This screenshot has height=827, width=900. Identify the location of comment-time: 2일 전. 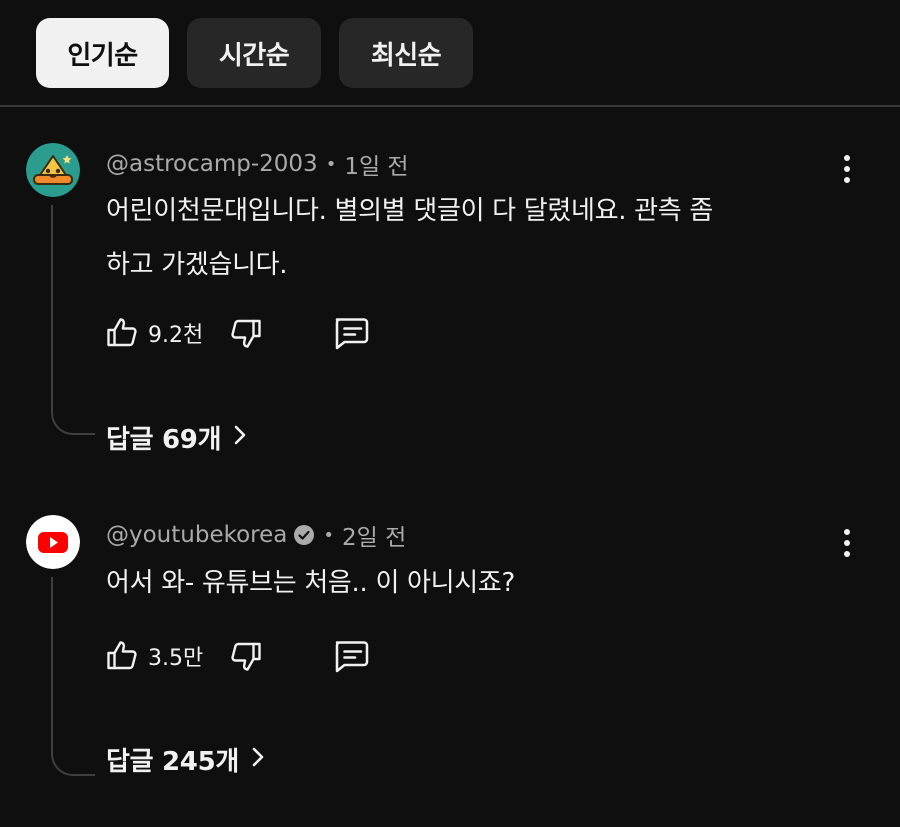
(374, 538).